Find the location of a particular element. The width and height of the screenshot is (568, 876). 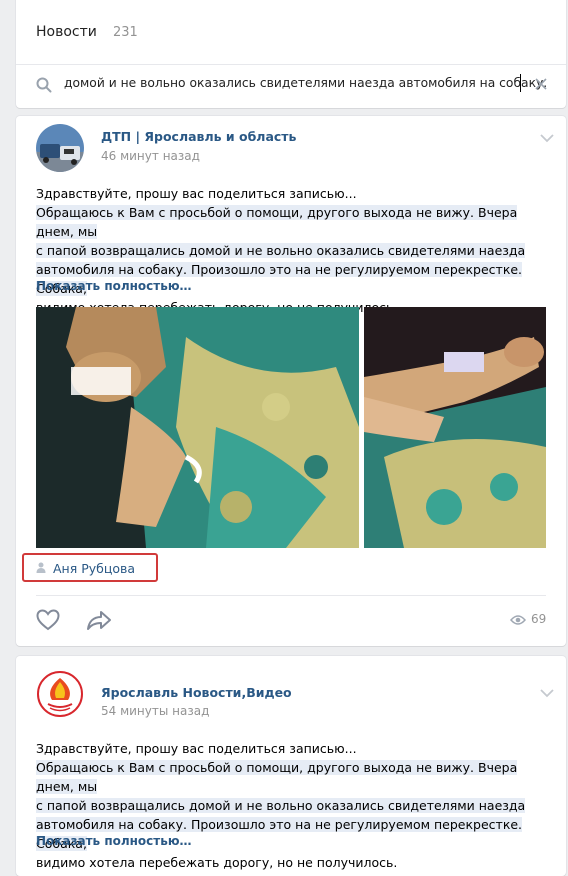

post-photo is located at coordinates (455, 427).